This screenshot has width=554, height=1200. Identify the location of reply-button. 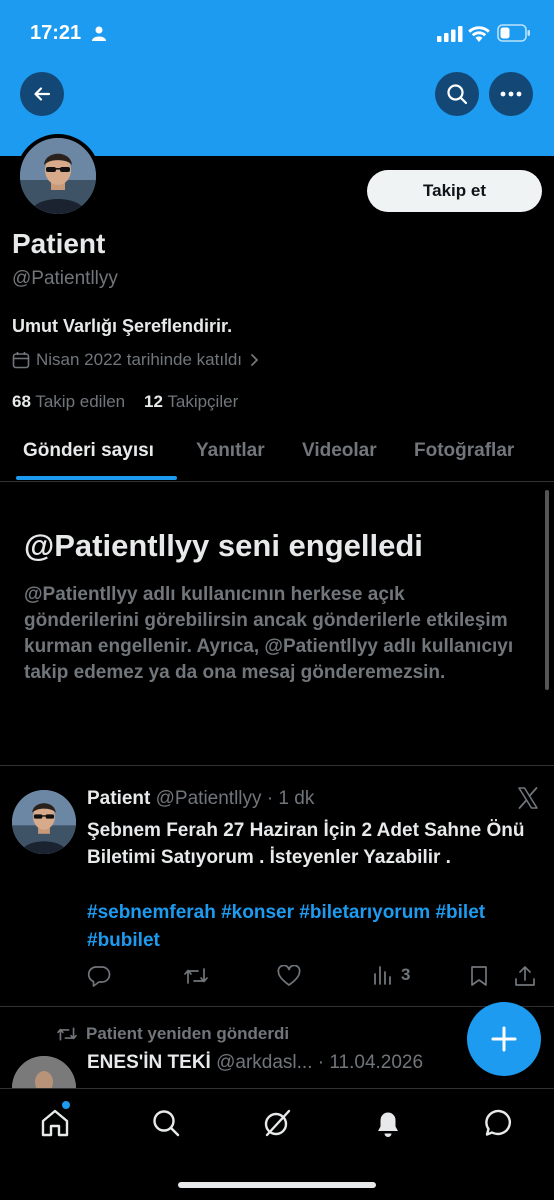
(99, 976).